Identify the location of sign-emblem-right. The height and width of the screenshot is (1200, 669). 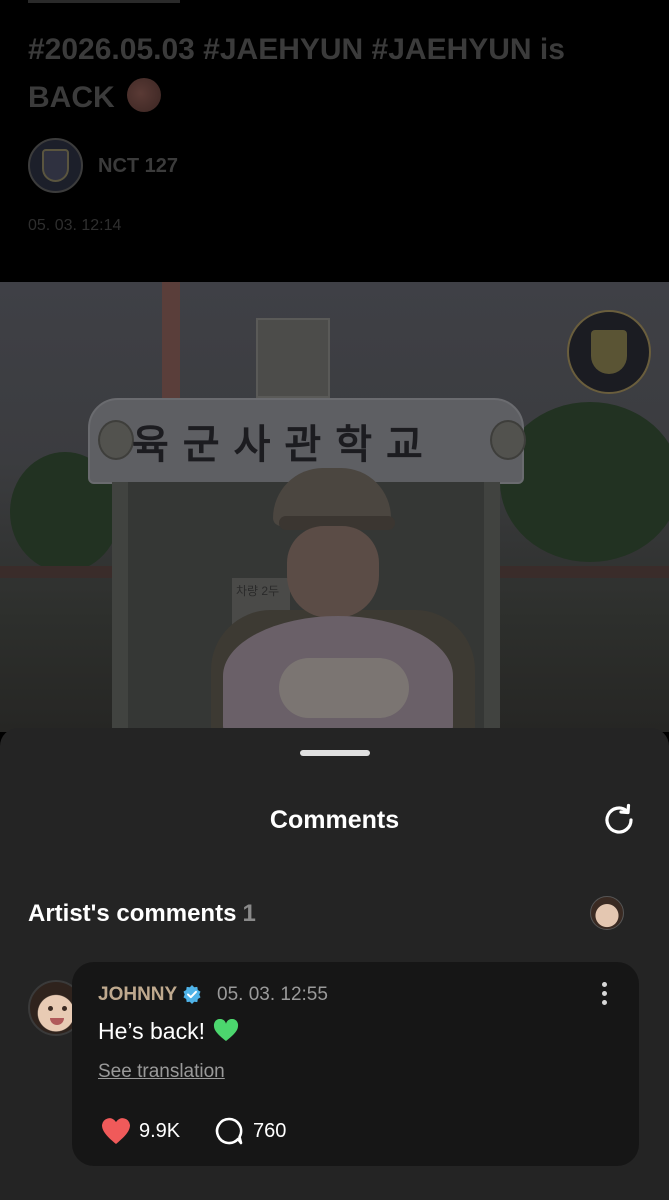
(508, 440).